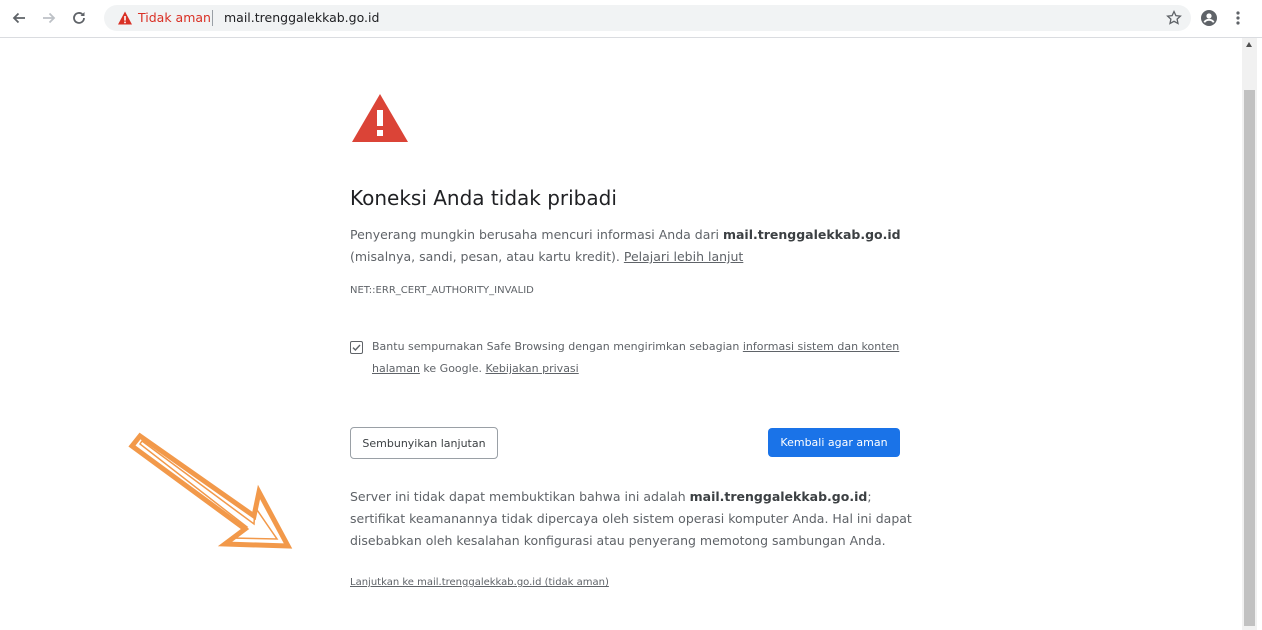  What do you see at coordinates (19, 18) in the screenshot?
I see `back-arrow-icon` at bounding box center [19, 18].